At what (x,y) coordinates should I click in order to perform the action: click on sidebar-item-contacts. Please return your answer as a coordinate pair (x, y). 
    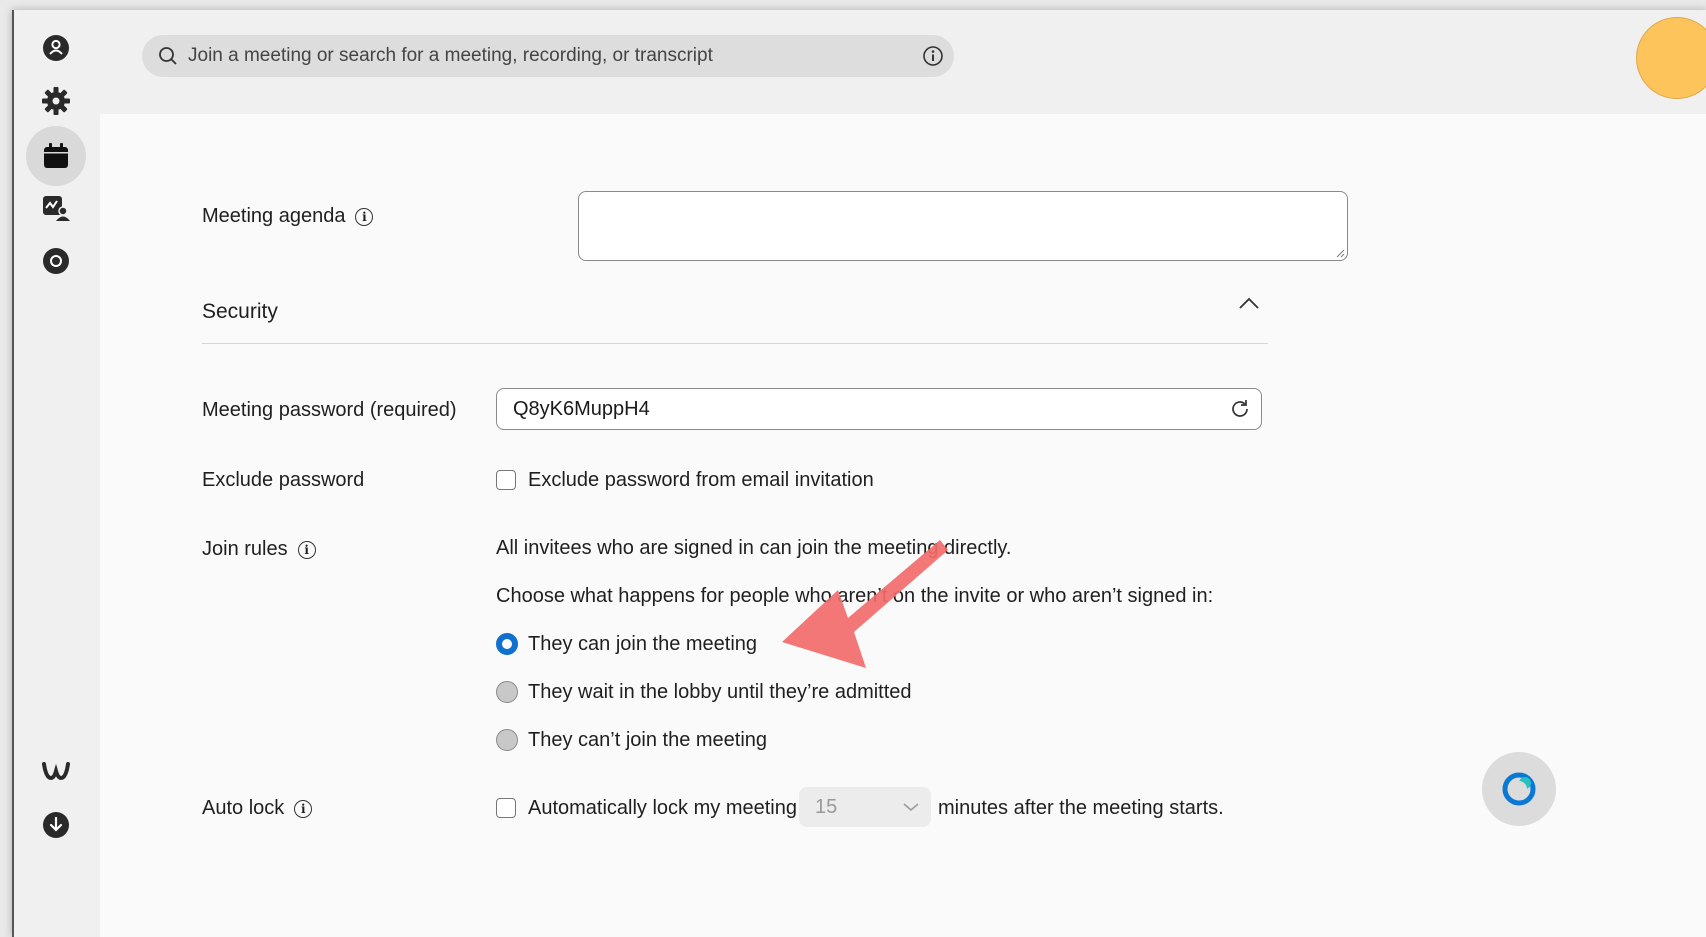
    Looking at the image, I should click on (56, 48).